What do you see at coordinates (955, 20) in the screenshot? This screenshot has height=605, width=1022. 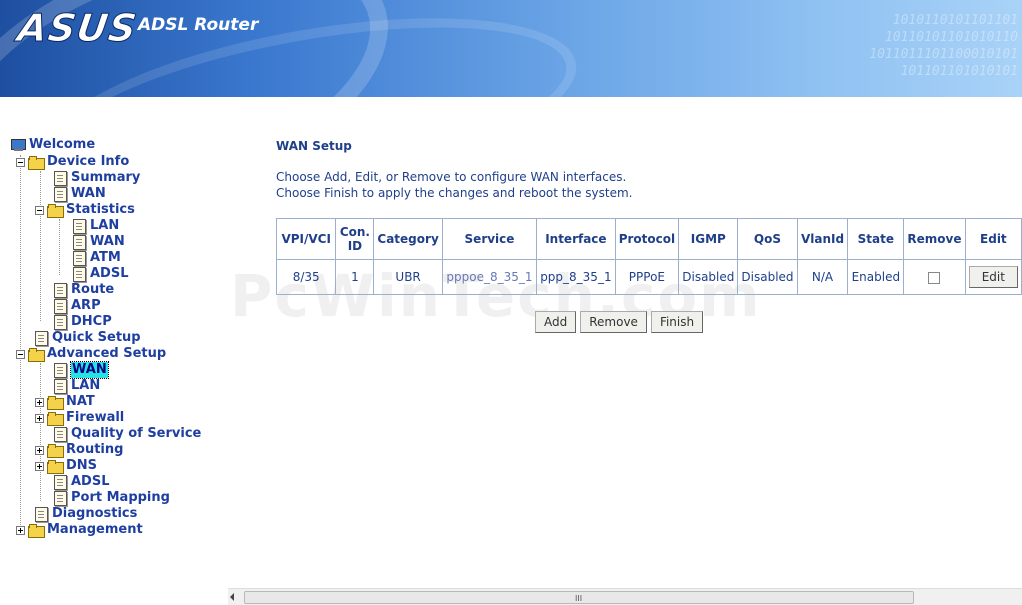 I see `binary-line: 1010110101101101` at bounding box center [955, 20].